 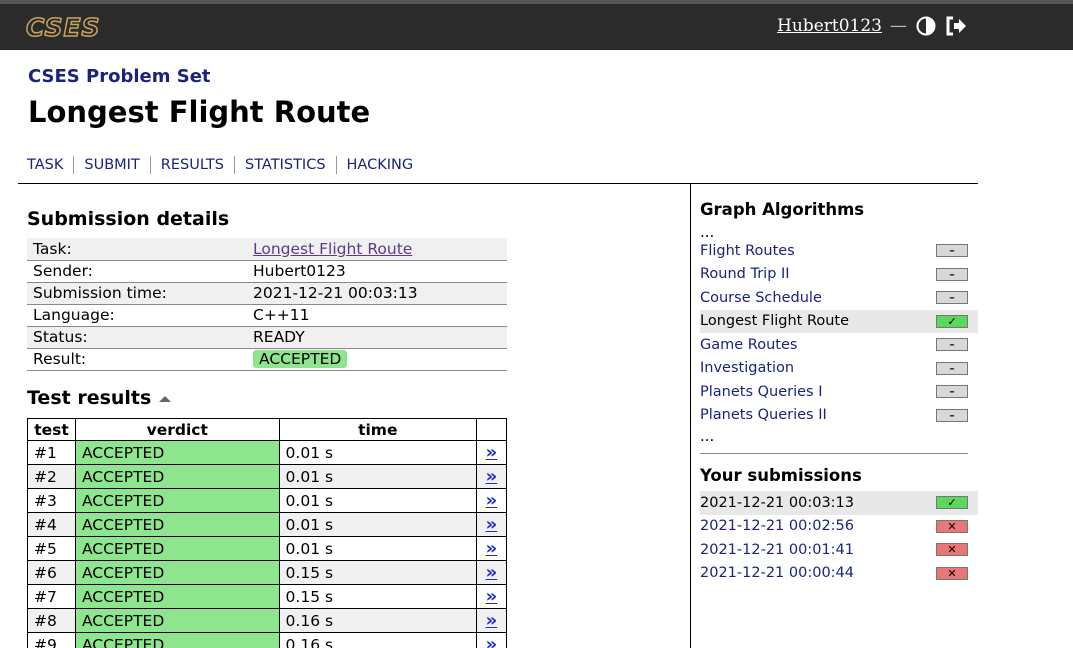 What do you see at coordinates (777, 573) in the screenshot?
I see `submission-link: 2021-12-21 00:00:44` at bounding box center [777, 573].